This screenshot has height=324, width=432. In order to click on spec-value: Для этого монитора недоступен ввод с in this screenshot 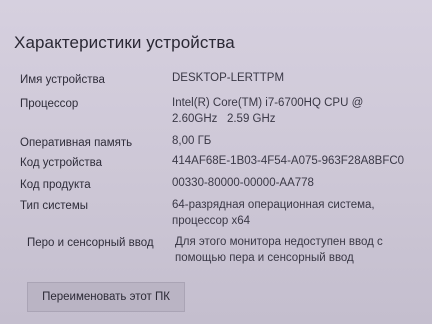, I will do `click(279, 242)`.